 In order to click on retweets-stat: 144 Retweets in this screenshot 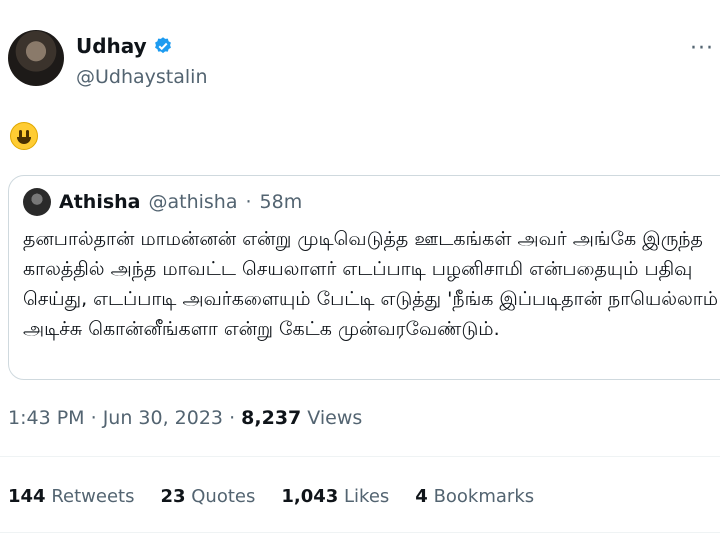, I will do `click(71, 496)`.